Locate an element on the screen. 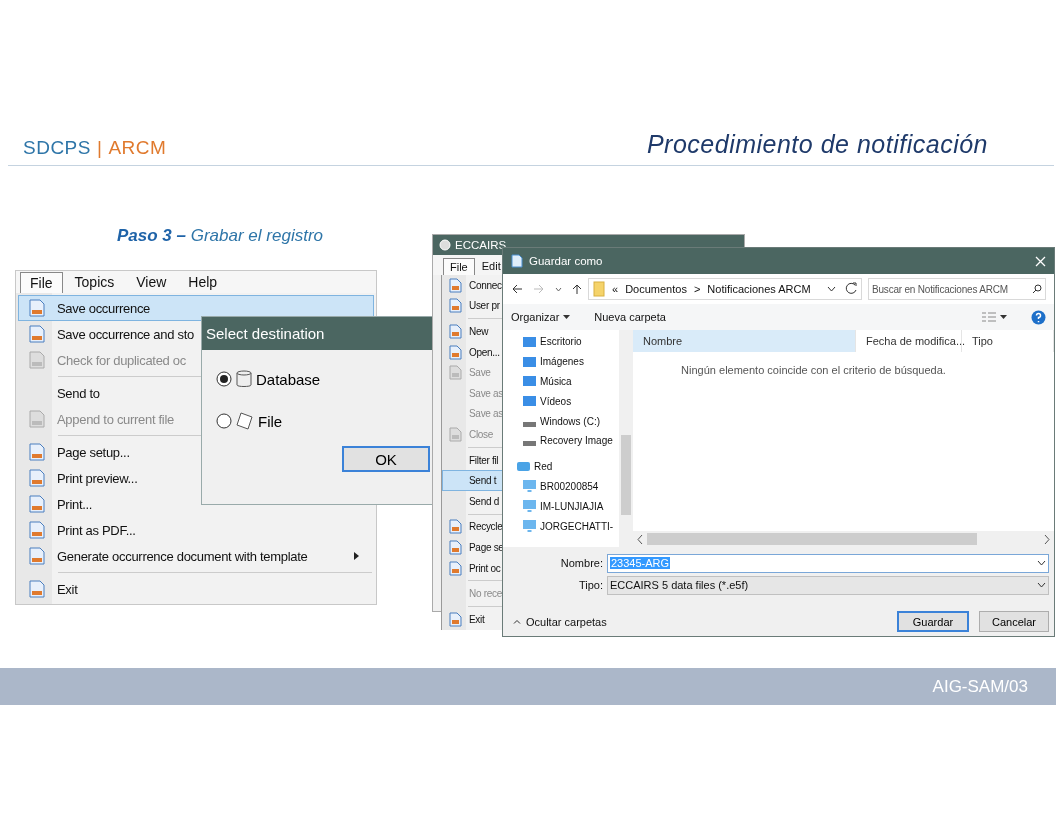 Image resolution: width=1056 pixels, height=816 pixels. empty-message: Ningún elemento coincide con el criterio de búsqueda. is located at coordinates (813, 370).